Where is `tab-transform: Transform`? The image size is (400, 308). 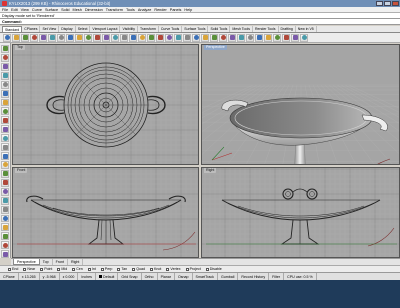
tab-transform: Transform is located at coordinates (148, 29).